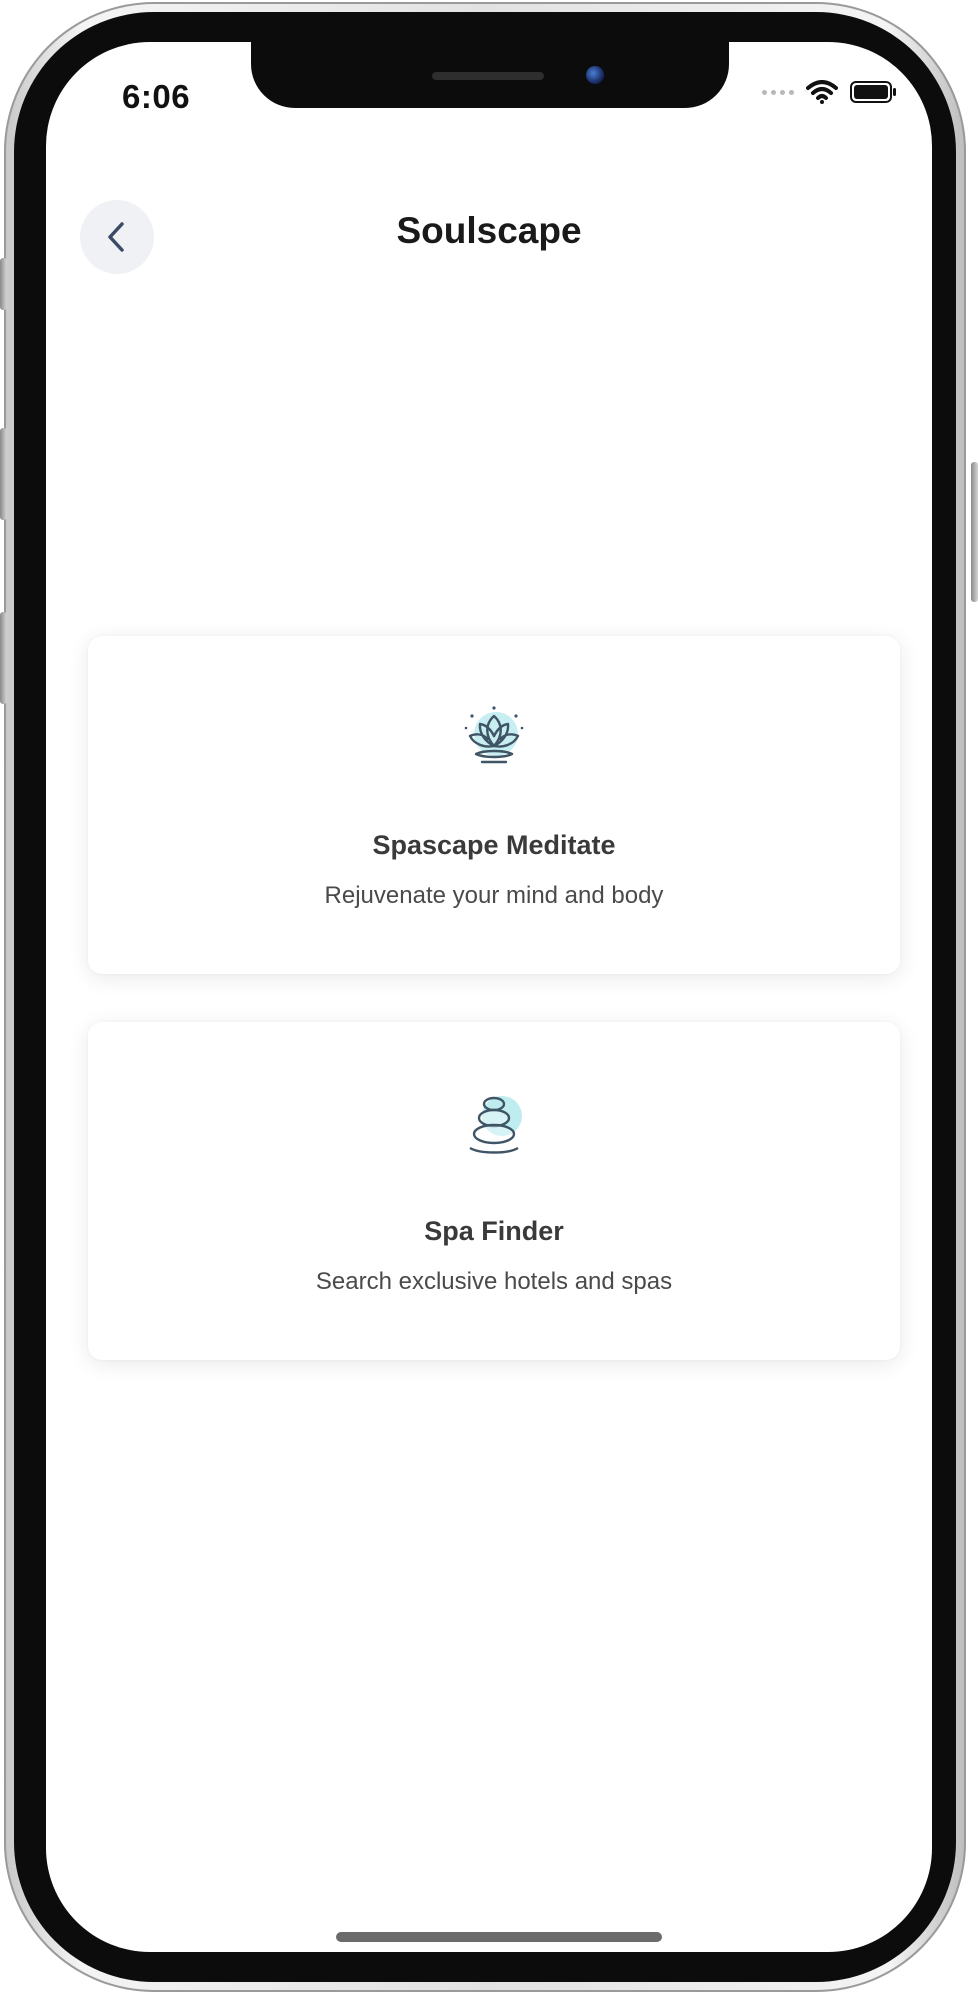 Image resolution: width=978 pixels, height=1997 pixels. I want to click on card-title: Spascape Meditate, so click(494, 845).